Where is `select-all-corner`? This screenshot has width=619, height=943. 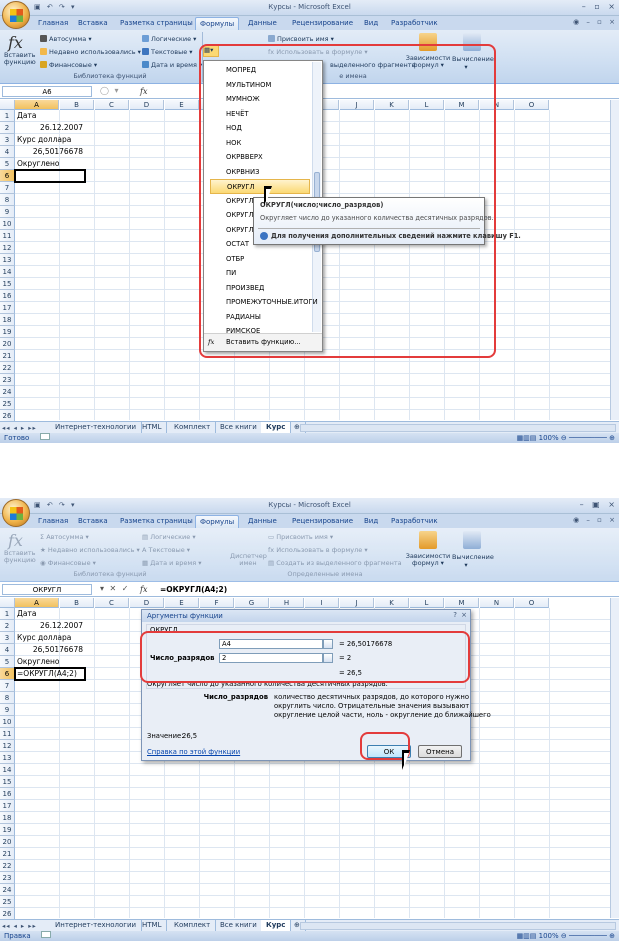 select-all-corner is located at coordinates (7, 105).